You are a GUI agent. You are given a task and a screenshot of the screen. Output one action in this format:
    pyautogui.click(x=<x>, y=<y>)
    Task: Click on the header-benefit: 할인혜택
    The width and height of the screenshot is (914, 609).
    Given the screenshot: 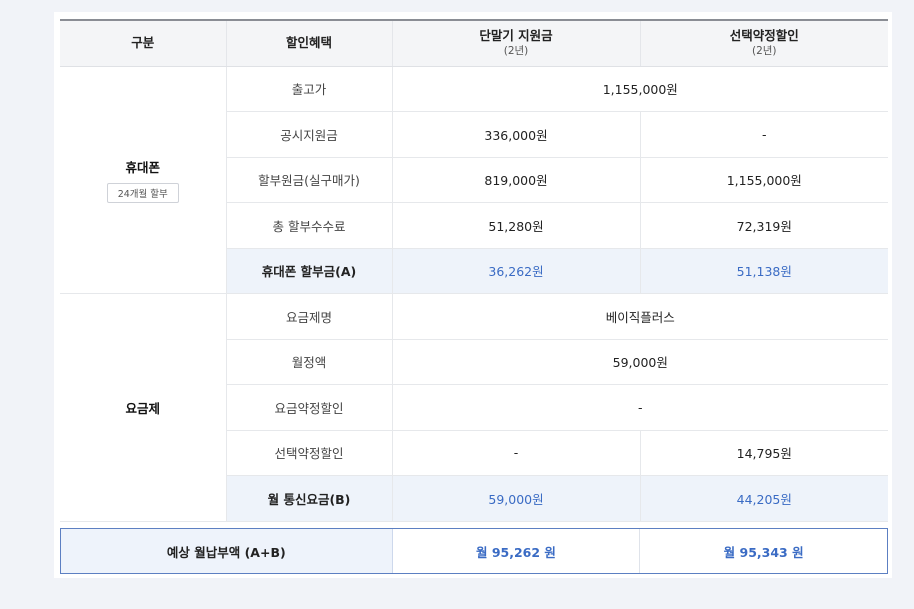 What is the action you would take?
    pyautogui.click(x=308, y=43)
    